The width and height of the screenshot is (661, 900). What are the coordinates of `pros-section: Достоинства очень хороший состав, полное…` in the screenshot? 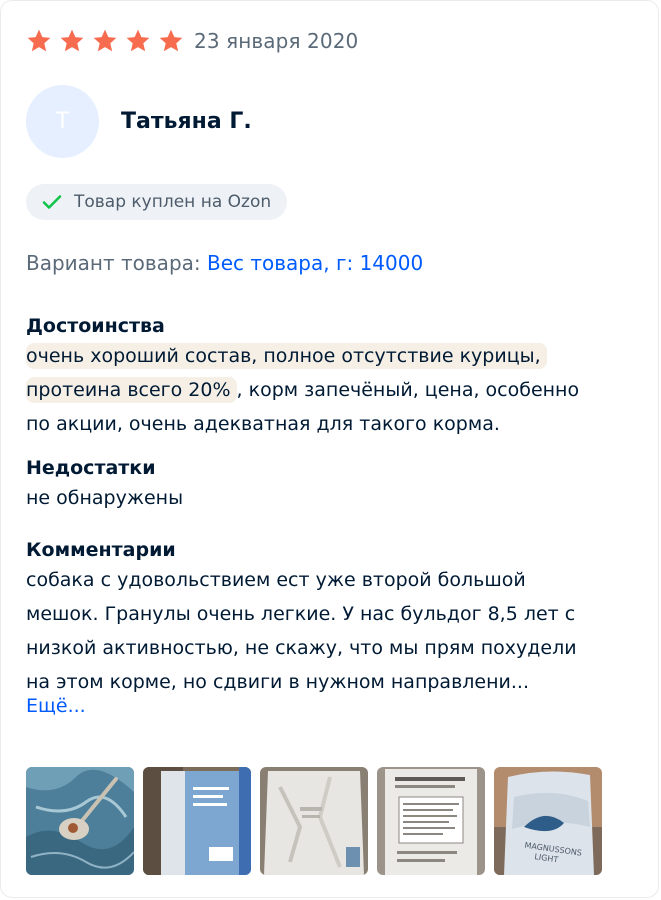 It's located at (336, 378).